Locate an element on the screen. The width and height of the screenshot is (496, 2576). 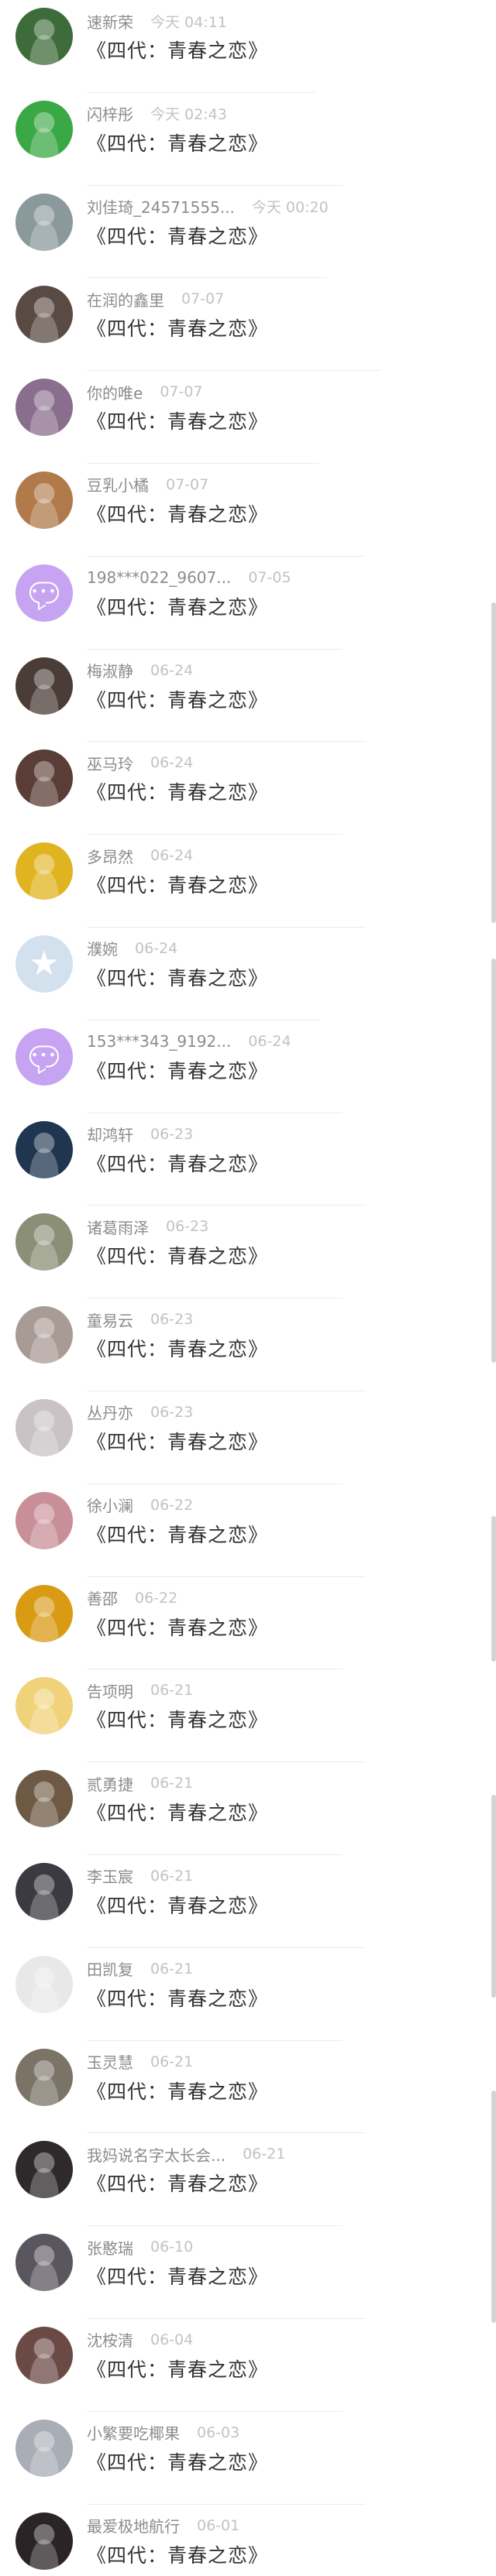
conversation-item: 沈桉清 06-04 《四代：青春之恋》 is located at coordinates (248, 2365).